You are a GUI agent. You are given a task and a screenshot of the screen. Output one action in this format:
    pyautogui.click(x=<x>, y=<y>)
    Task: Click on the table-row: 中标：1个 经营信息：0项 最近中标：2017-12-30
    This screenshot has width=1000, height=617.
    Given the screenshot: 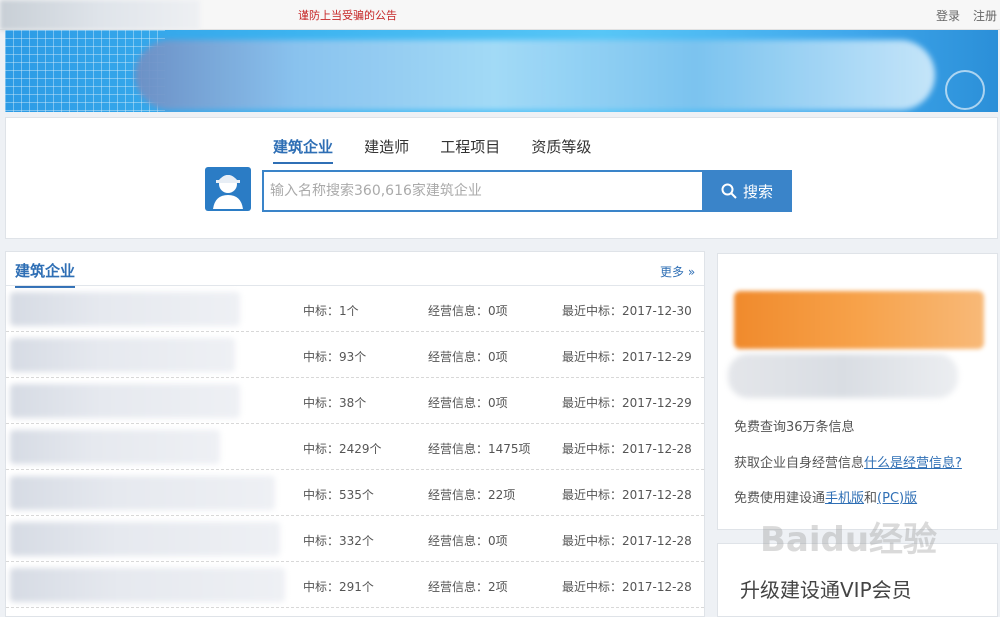 What is the action you would take?
    pyautogui.click(x=355, y=309)
    